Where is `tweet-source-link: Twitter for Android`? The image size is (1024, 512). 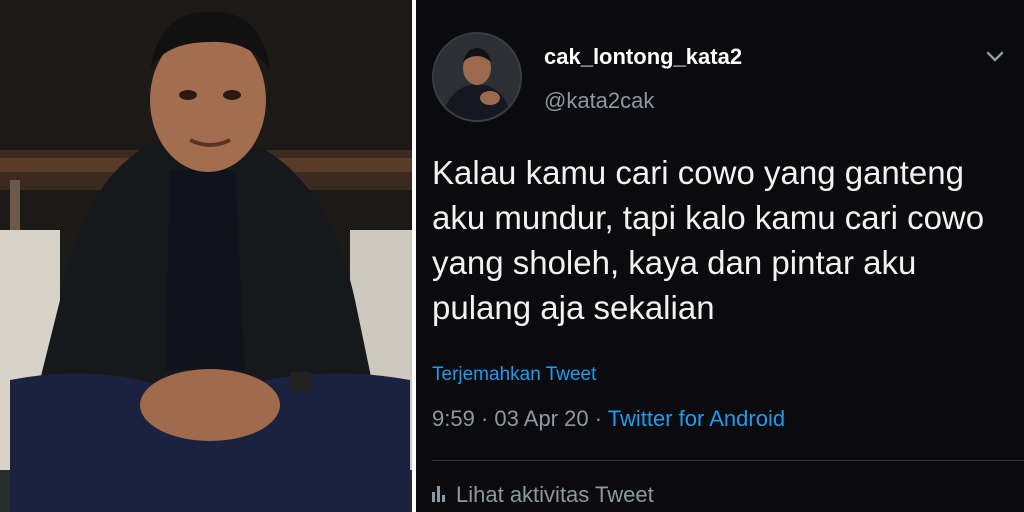
tweet-source-link: Twitter for Android is located at coordinates (696, 418).